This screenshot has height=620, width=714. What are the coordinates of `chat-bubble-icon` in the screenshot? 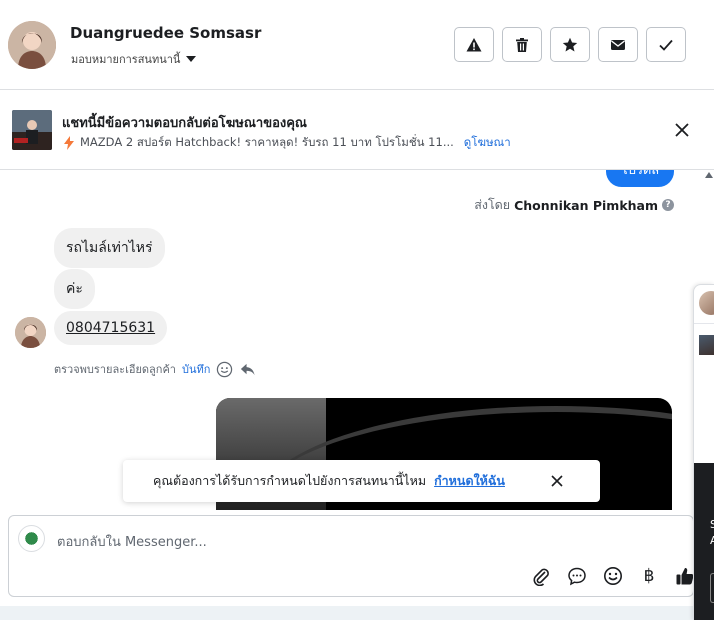 It's located at (577, 576).